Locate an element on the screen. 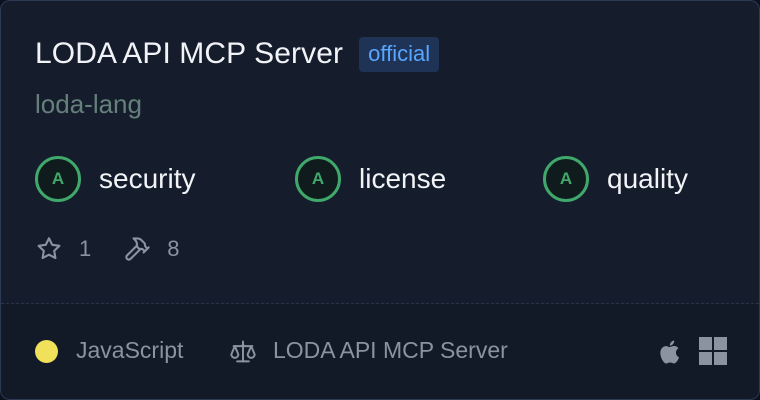 This screenshot has height=400, width=760. grade-license: A license is located at coordinates (370, 179).